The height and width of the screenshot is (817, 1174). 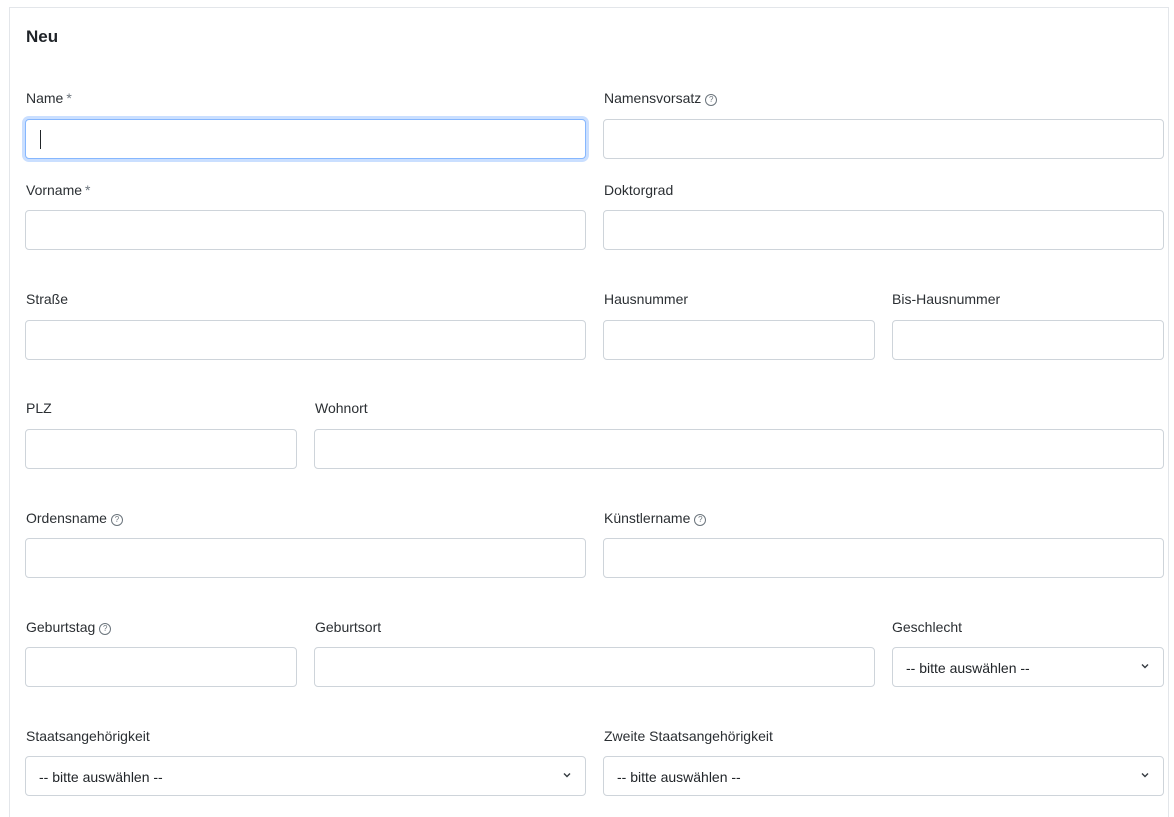 I want to click on form-title: Neu, so click(x=42, y=36).